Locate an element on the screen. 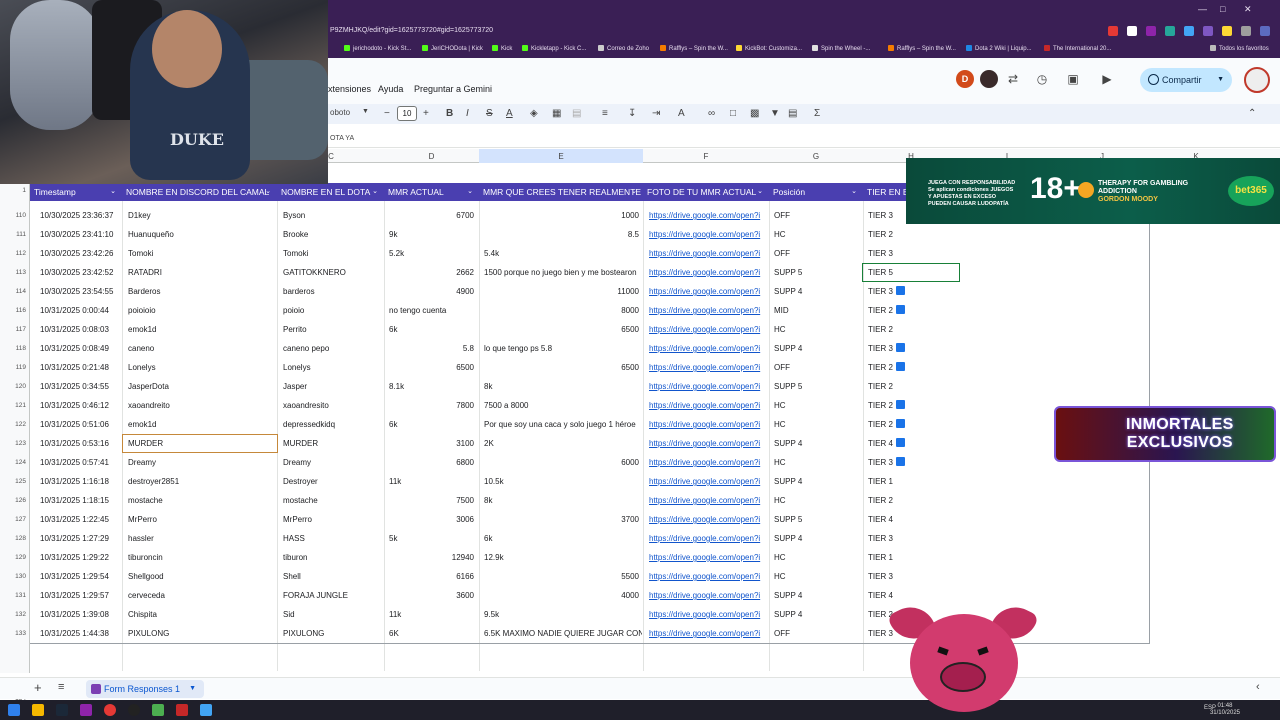 This screenshot has width=1280, height=720. table-cell-dota: Perrito is located at coordinates (333, 329).